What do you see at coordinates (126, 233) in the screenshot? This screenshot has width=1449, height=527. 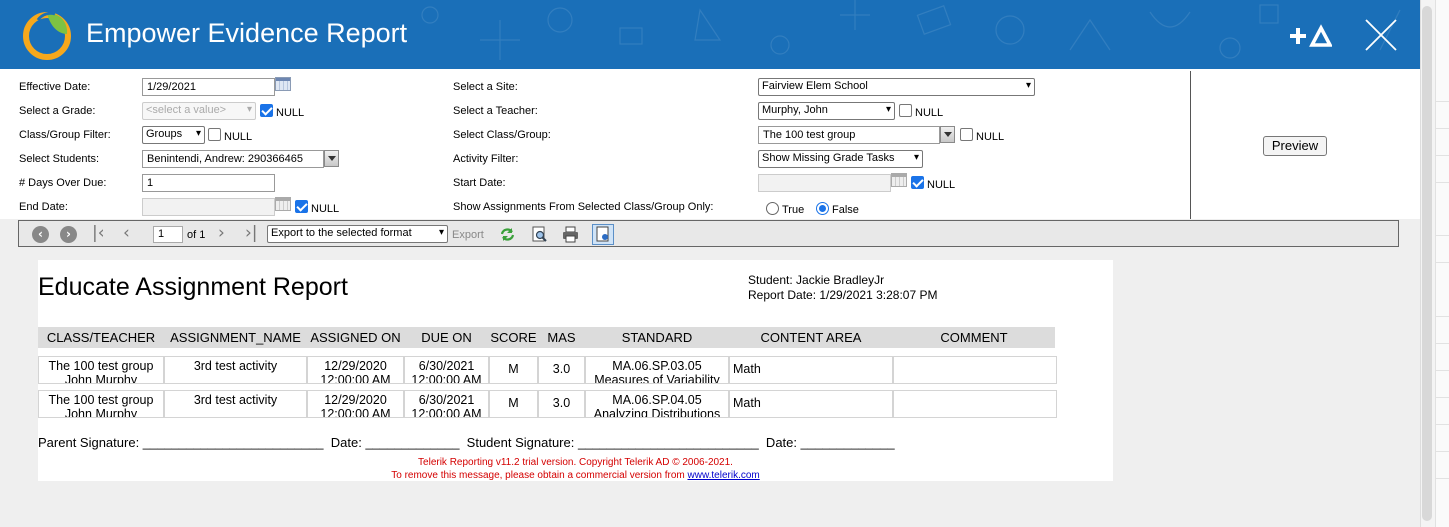 I see `previous-page-icon: ‹` at bounding box center [126, 233].